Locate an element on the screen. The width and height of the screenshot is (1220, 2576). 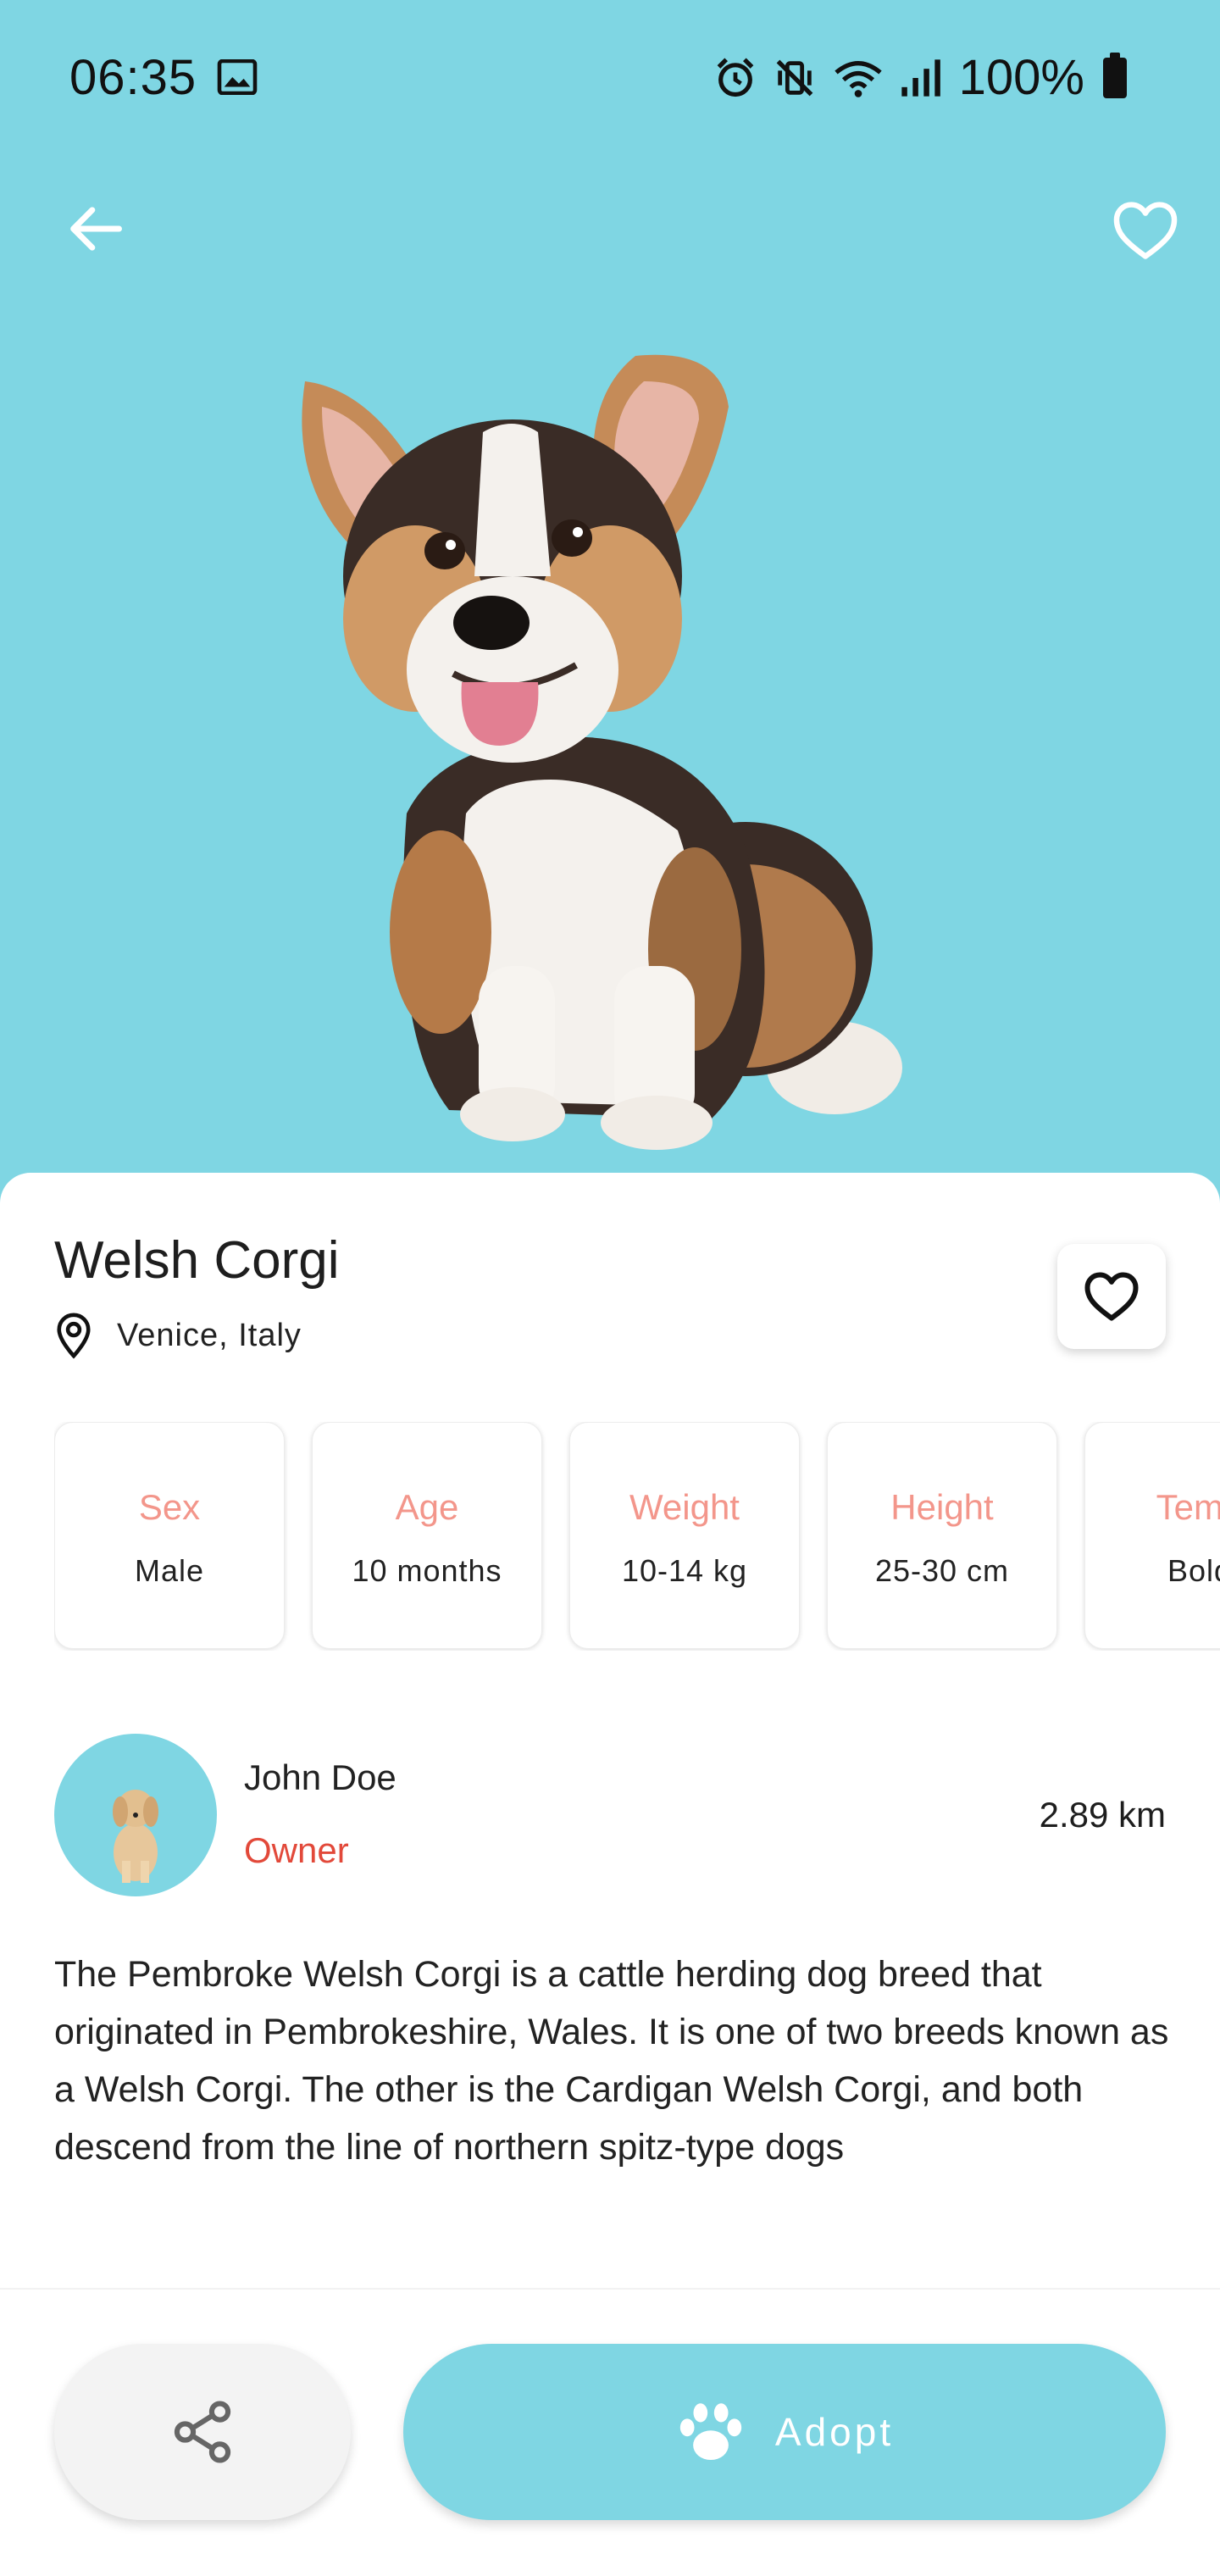
back-button is located at coordinates (95, 228).